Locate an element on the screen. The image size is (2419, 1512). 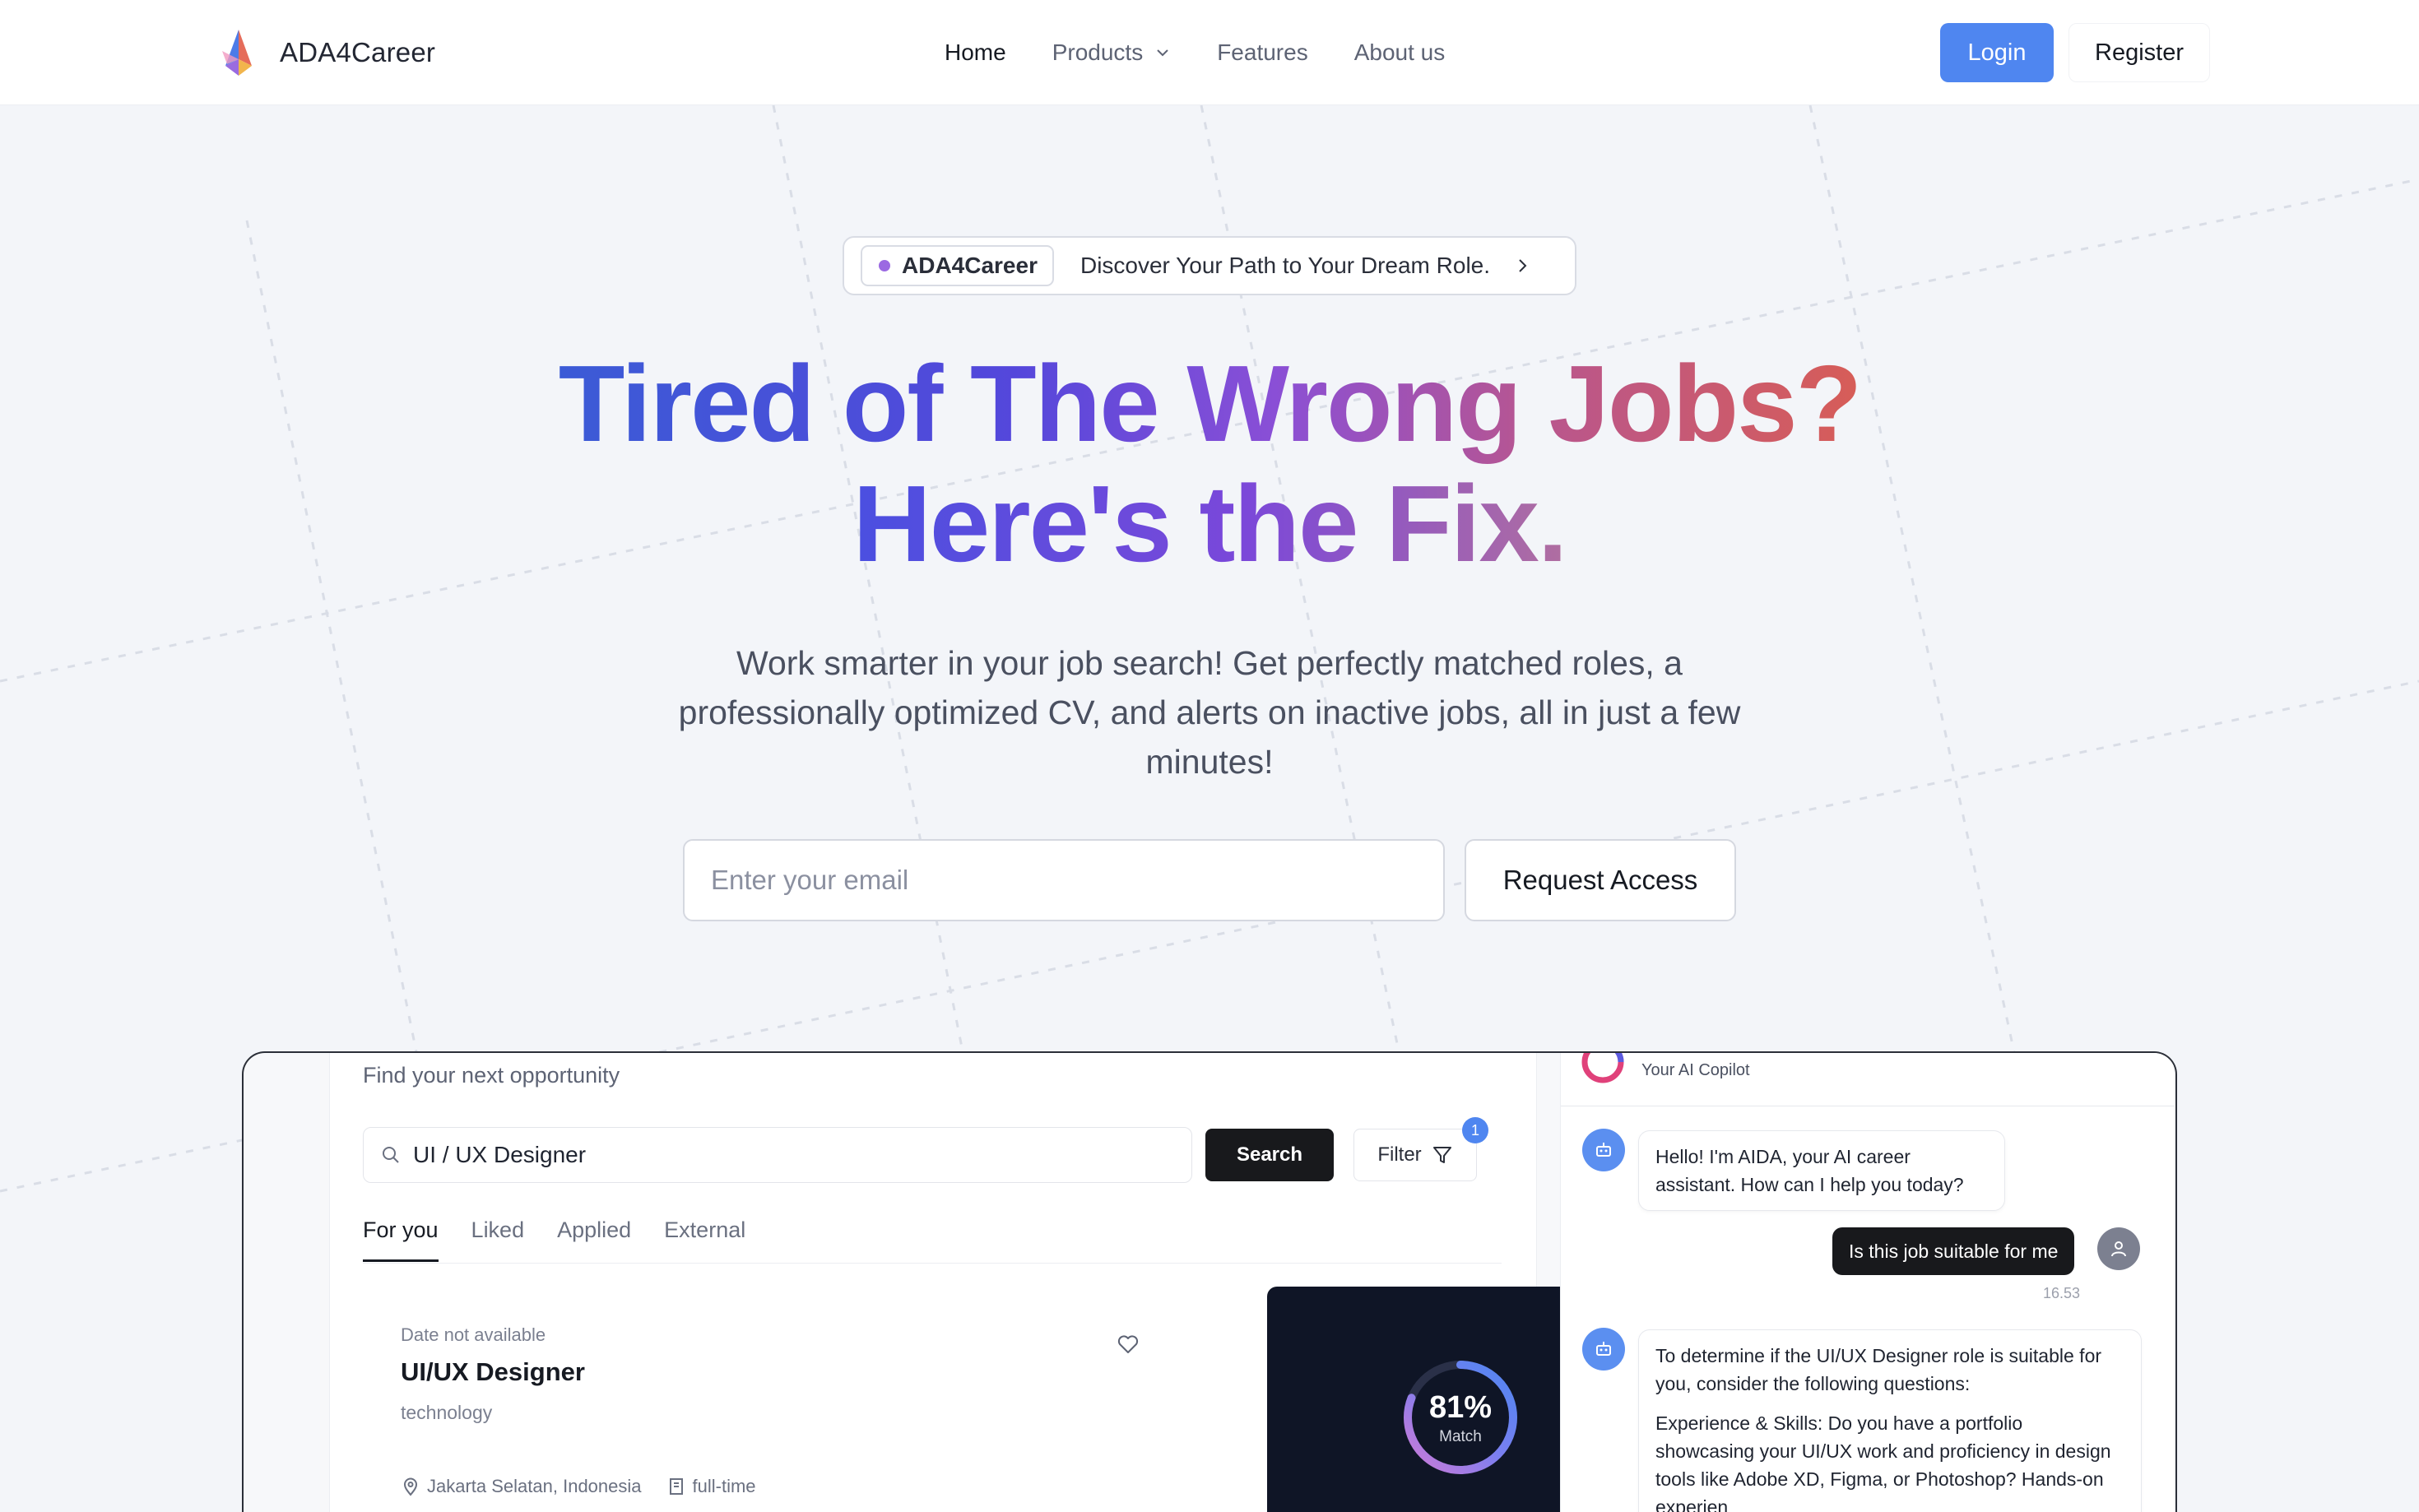
nav-products-label: Products is located at coordinates (1098, 52).